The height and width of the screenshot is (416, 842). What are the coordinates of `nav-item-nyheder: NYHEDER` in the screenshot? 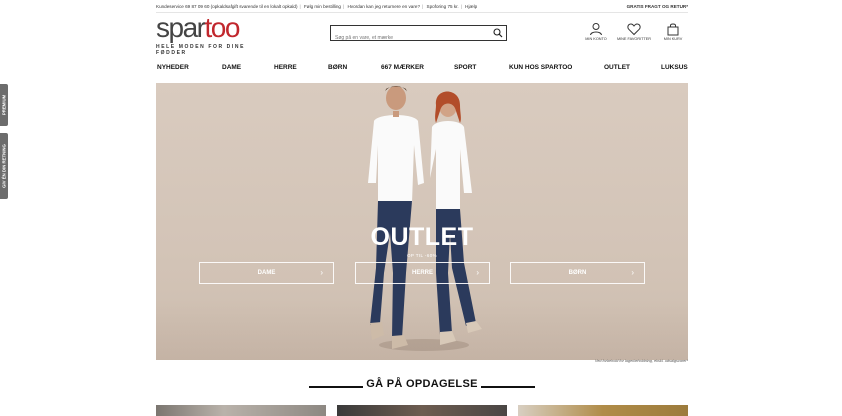 It's located at (173, 68).